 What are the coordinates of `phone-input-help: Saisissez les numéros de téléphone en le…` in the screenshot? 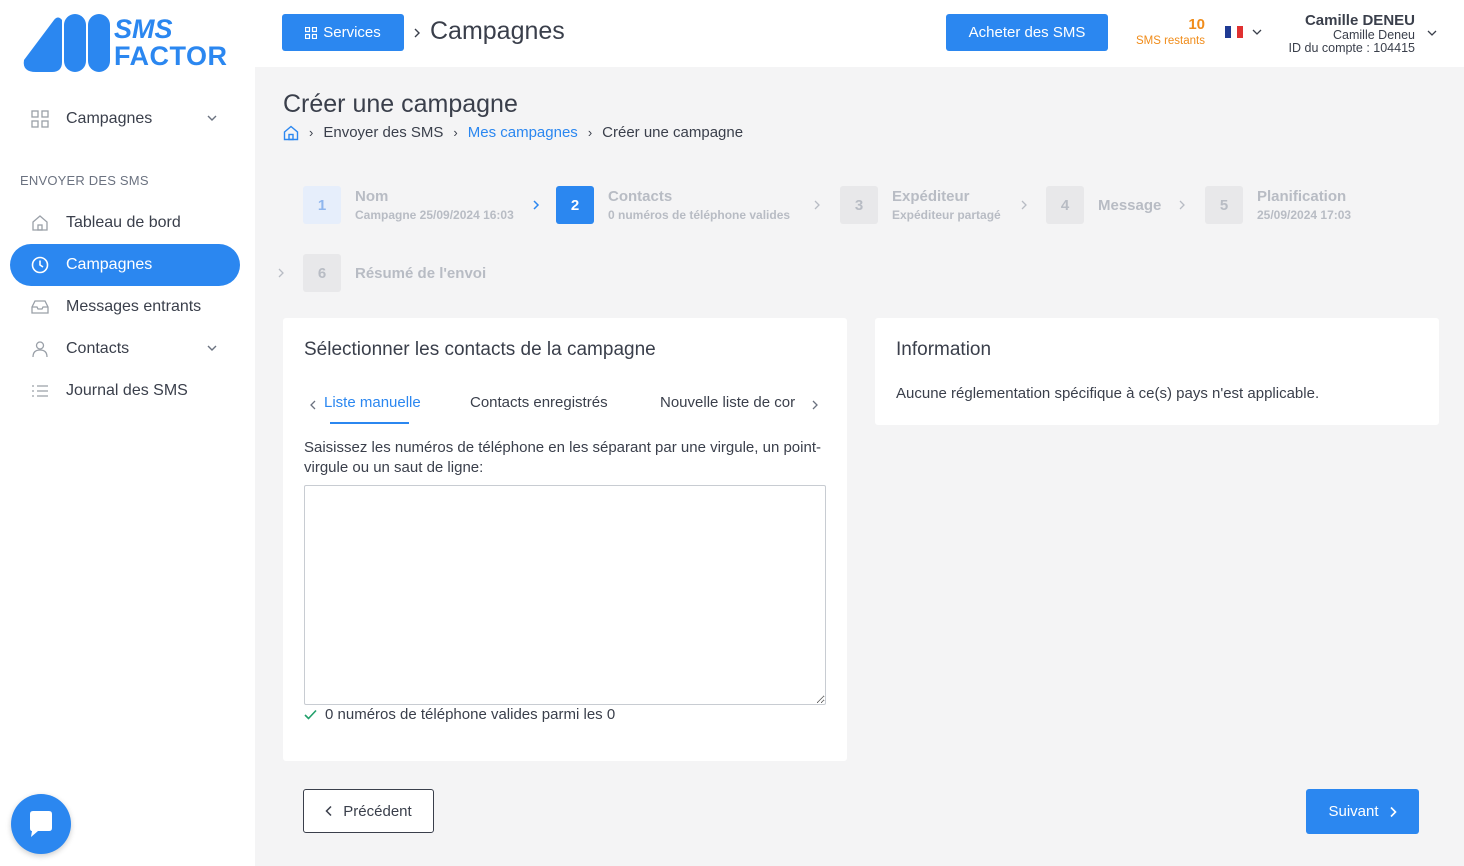 It's located at (562, 457).